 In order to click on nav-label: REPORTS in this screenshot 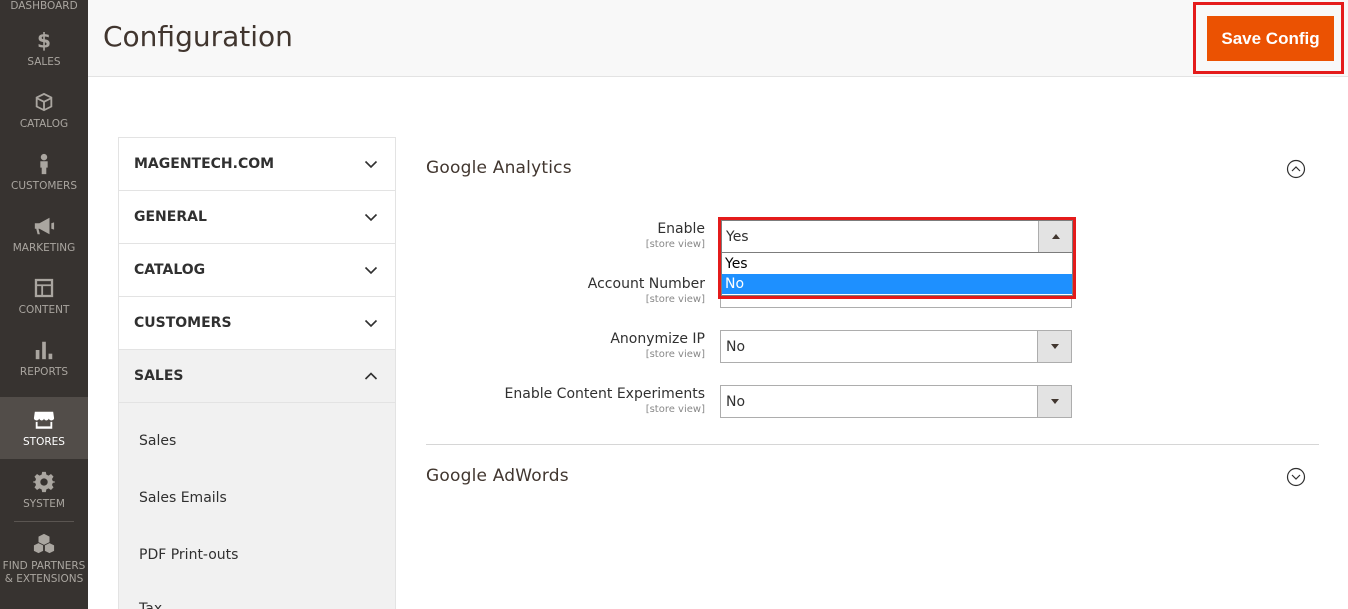, I will do `click(44, 371)`.